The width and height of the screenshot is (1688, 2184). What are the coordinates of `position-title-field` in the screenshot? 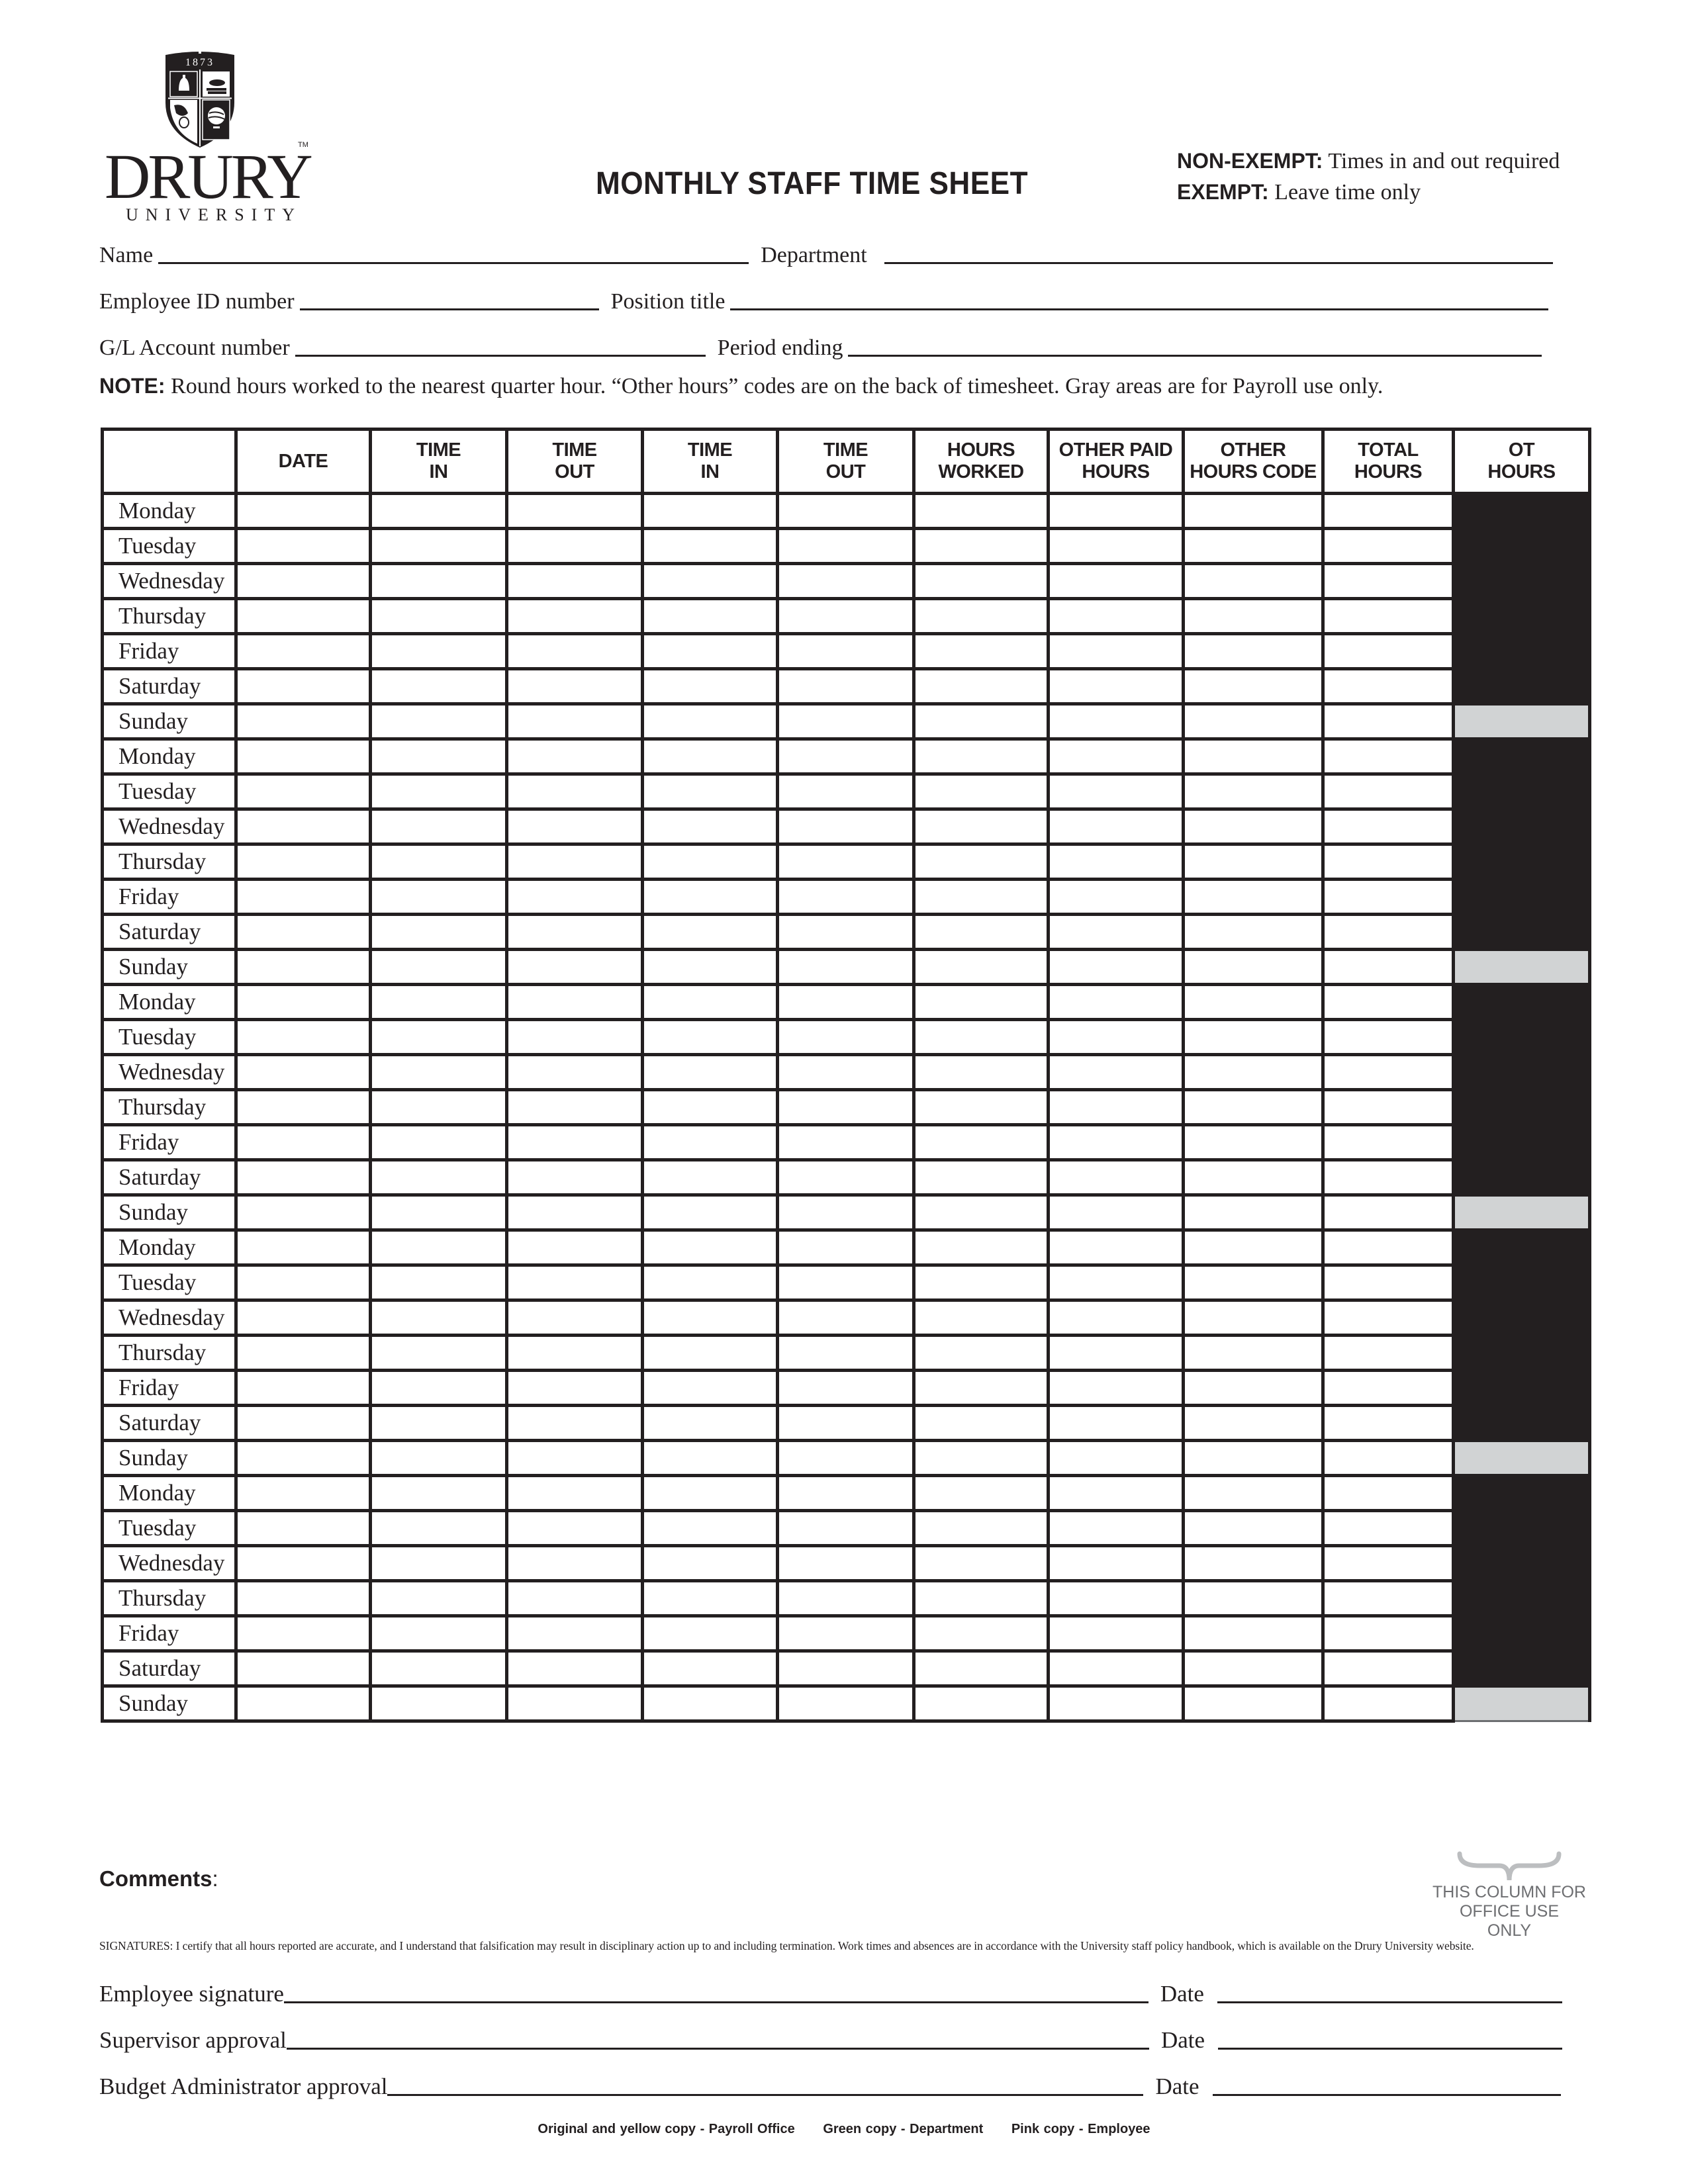 It's located at (1139, 298).